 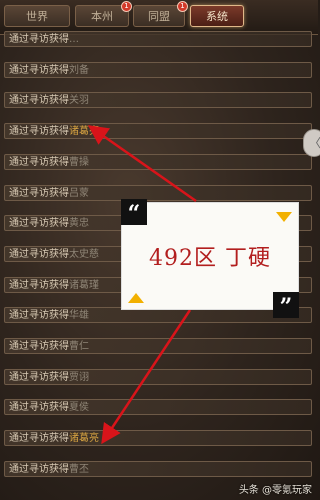 What do you see at coordinates (158, 69) in the screenshot?
I see `message-row: 通过寻访获得刘备` at bounding box center [158, 69].